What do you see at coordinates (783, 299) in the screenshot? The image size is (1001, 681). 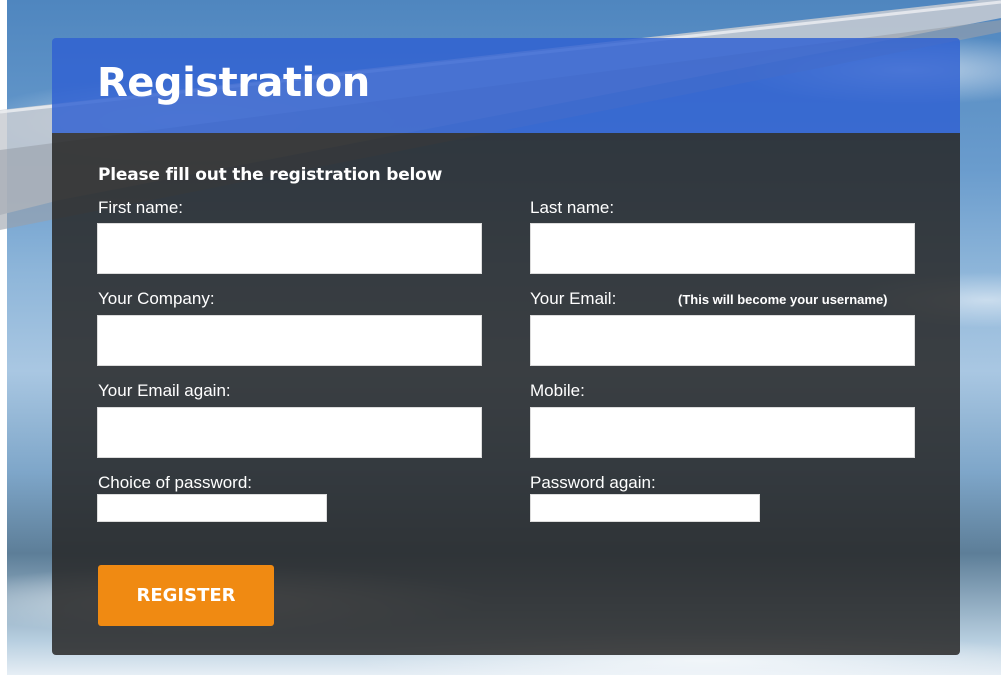 I see `email-username-note: (This will become your username)` at bounding box center [783, 299].